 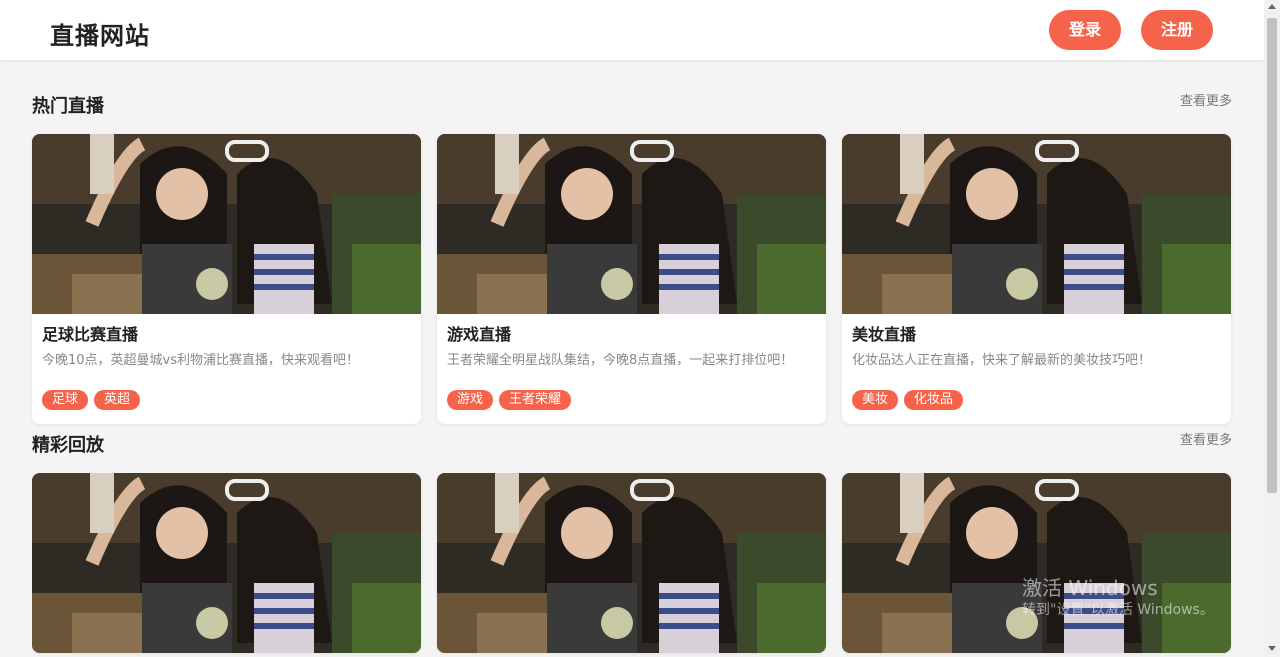 I want to click on login-button: 登录, so click(x=1085, y=30).